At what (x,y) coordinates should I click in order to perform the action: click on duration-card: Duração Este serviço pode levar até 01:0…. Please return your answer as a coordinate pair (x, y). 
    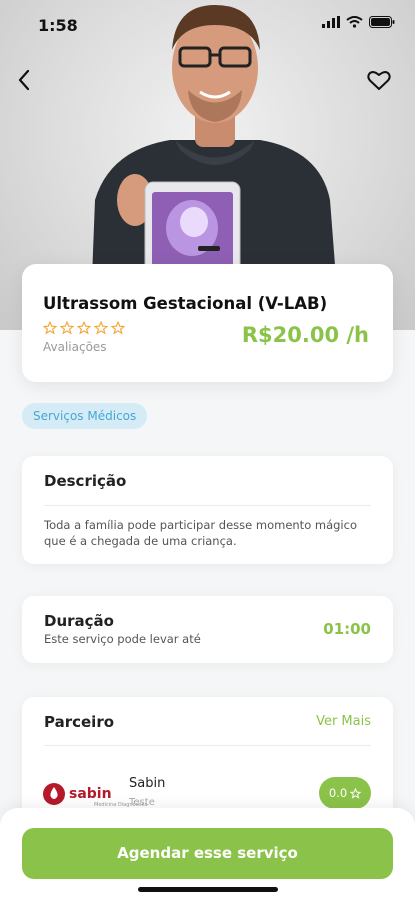
    Looking at the image, I should click on (207, 629).